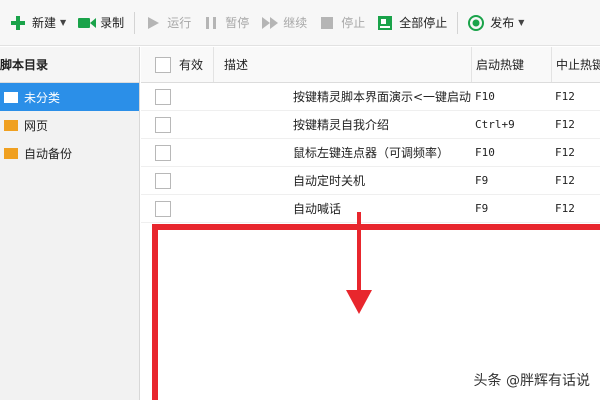 This screenshot has height=400, width=600. Describe the element at coordinates (69, 65) in the screenshot. I see `sidebar-title: 脚本目录` at that location.